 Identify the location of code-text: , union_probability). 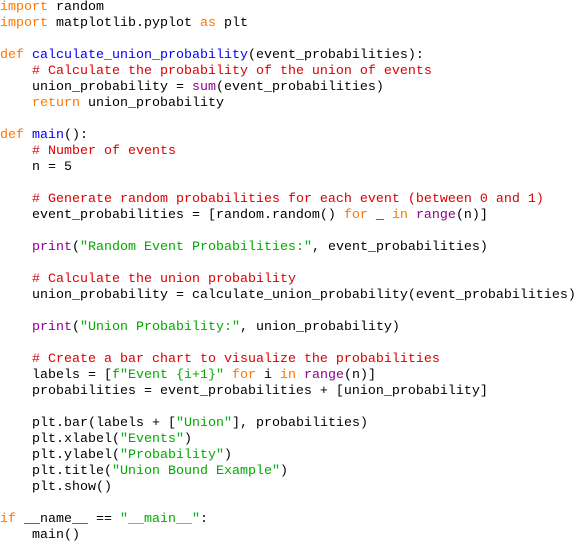
(319, 327).